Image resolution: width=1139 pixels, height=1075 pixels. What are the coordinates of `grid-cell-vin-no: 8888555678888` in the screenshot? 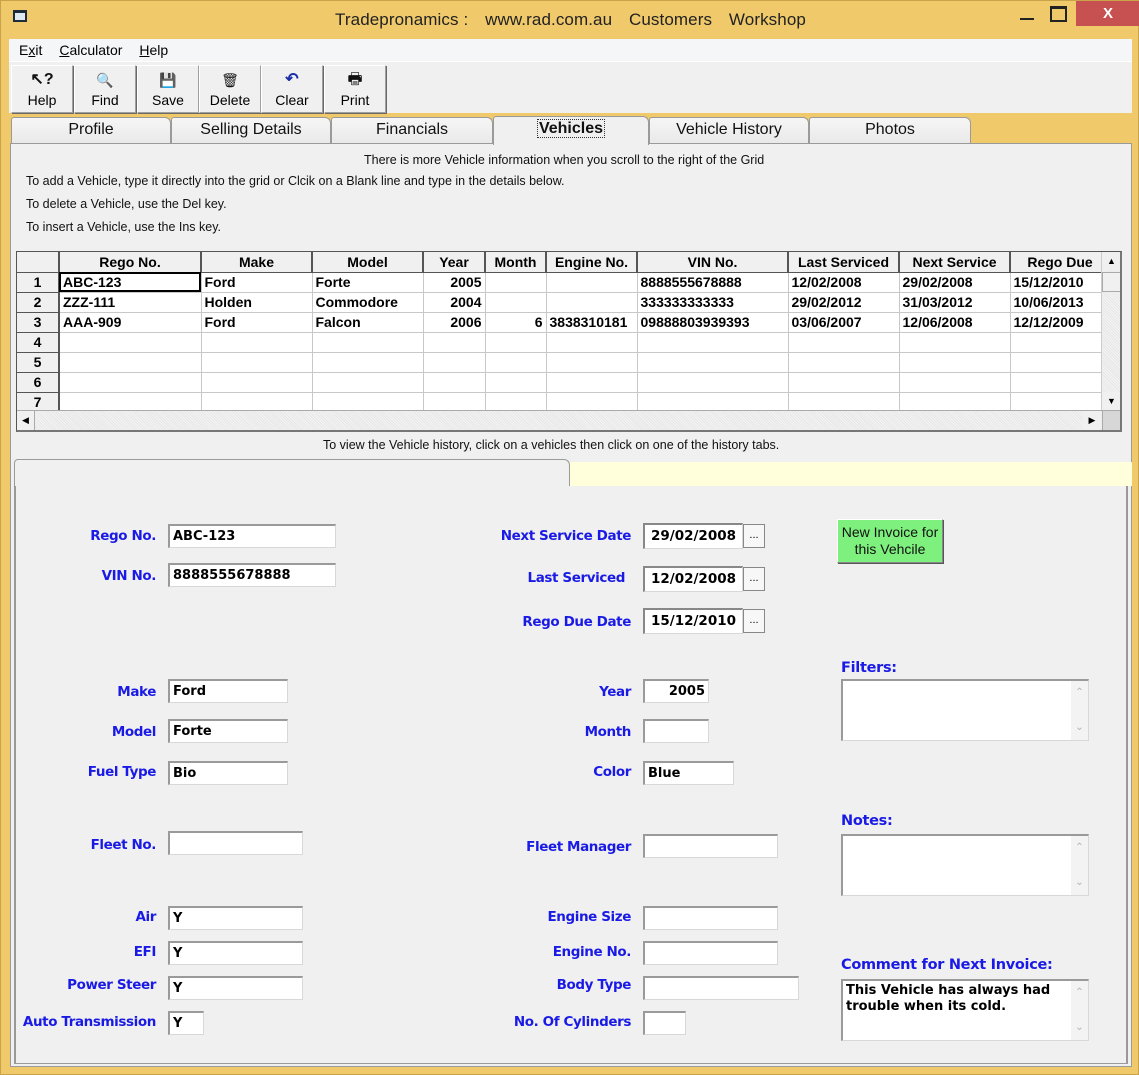 It's located at (713, 282).